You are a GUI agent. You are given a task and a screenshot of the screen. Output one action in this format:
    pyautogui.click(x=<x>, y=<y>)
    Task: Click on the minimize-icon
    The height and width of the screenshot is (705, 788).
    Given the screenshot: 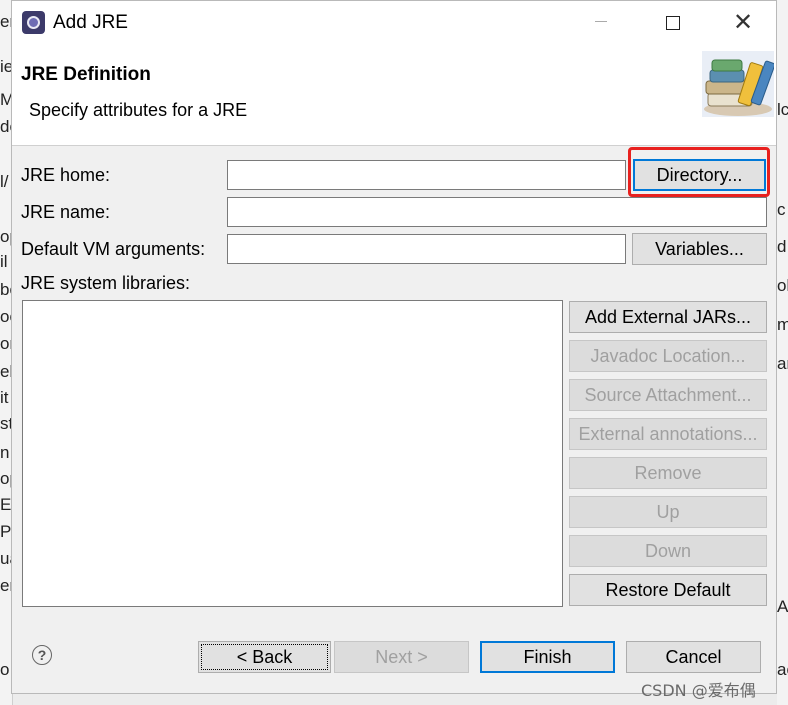 What is the action you would take?
    pyautogui.click(x=601, y=21)
    